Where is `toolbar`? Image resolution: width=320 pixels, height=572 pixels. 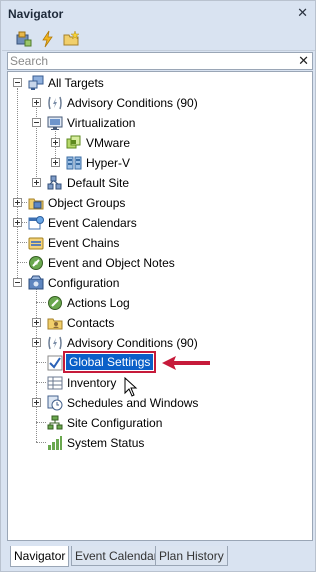
toolbar is located at coordinates (158, 39).